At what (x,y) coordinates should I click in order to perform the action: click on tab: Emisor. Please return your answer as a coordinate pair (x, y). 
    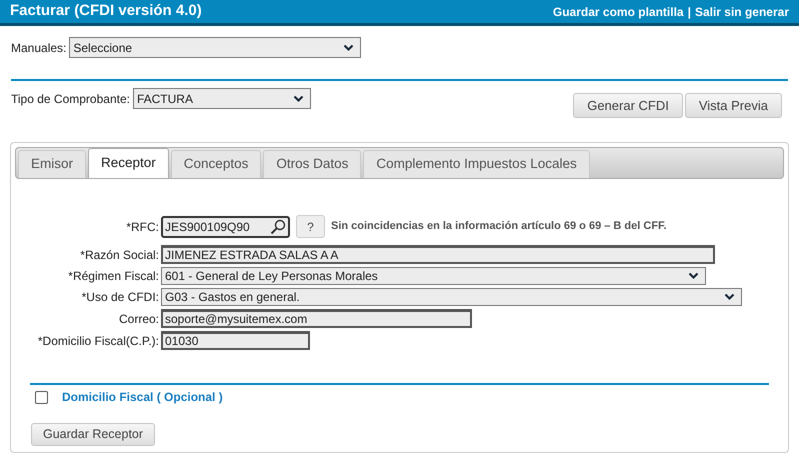
    Looking at the image, I should click on (52, 164).